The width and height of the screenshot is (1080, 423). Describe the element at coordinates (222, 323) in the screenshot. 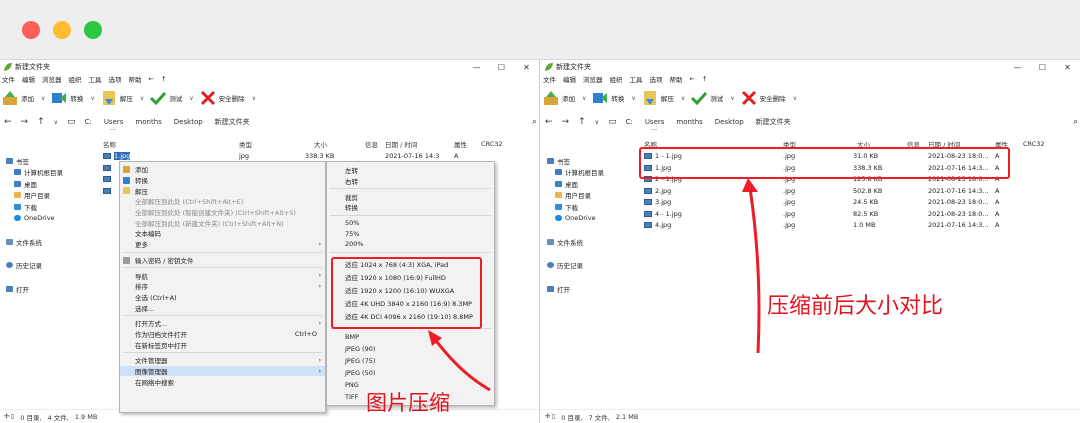

I see `ctx-open-with: 打开方式... ›` at that location.